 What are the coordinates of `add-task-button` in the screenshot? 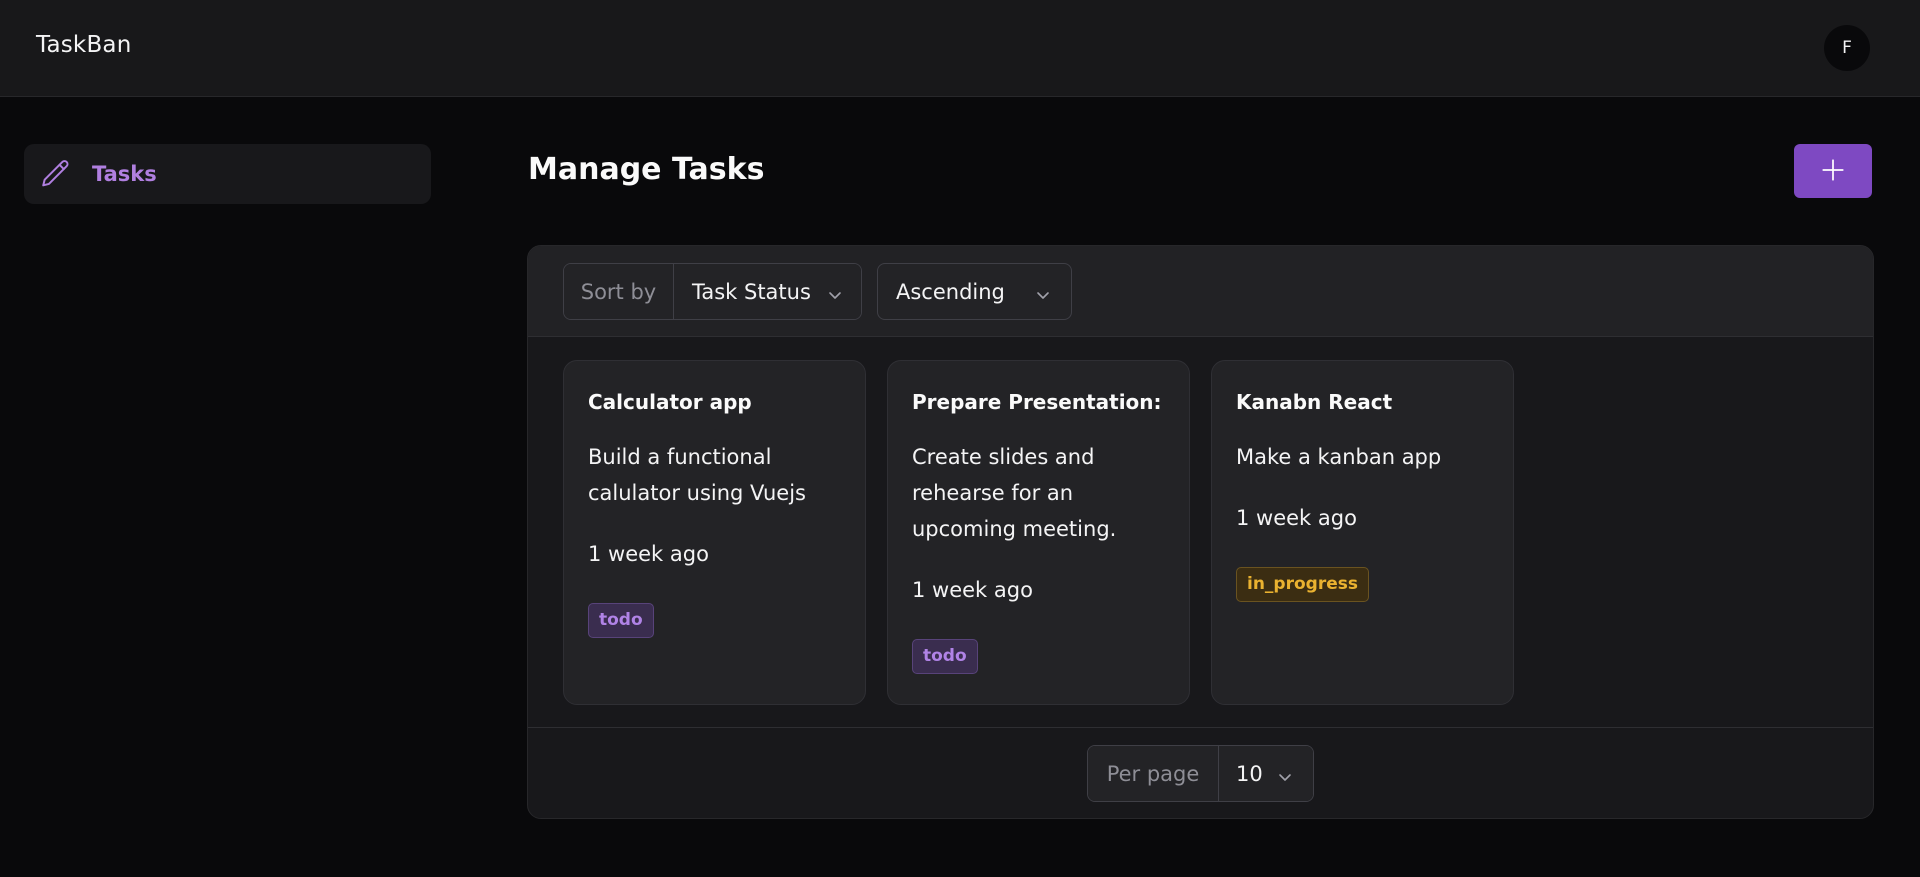 It's located at (1833, 171).